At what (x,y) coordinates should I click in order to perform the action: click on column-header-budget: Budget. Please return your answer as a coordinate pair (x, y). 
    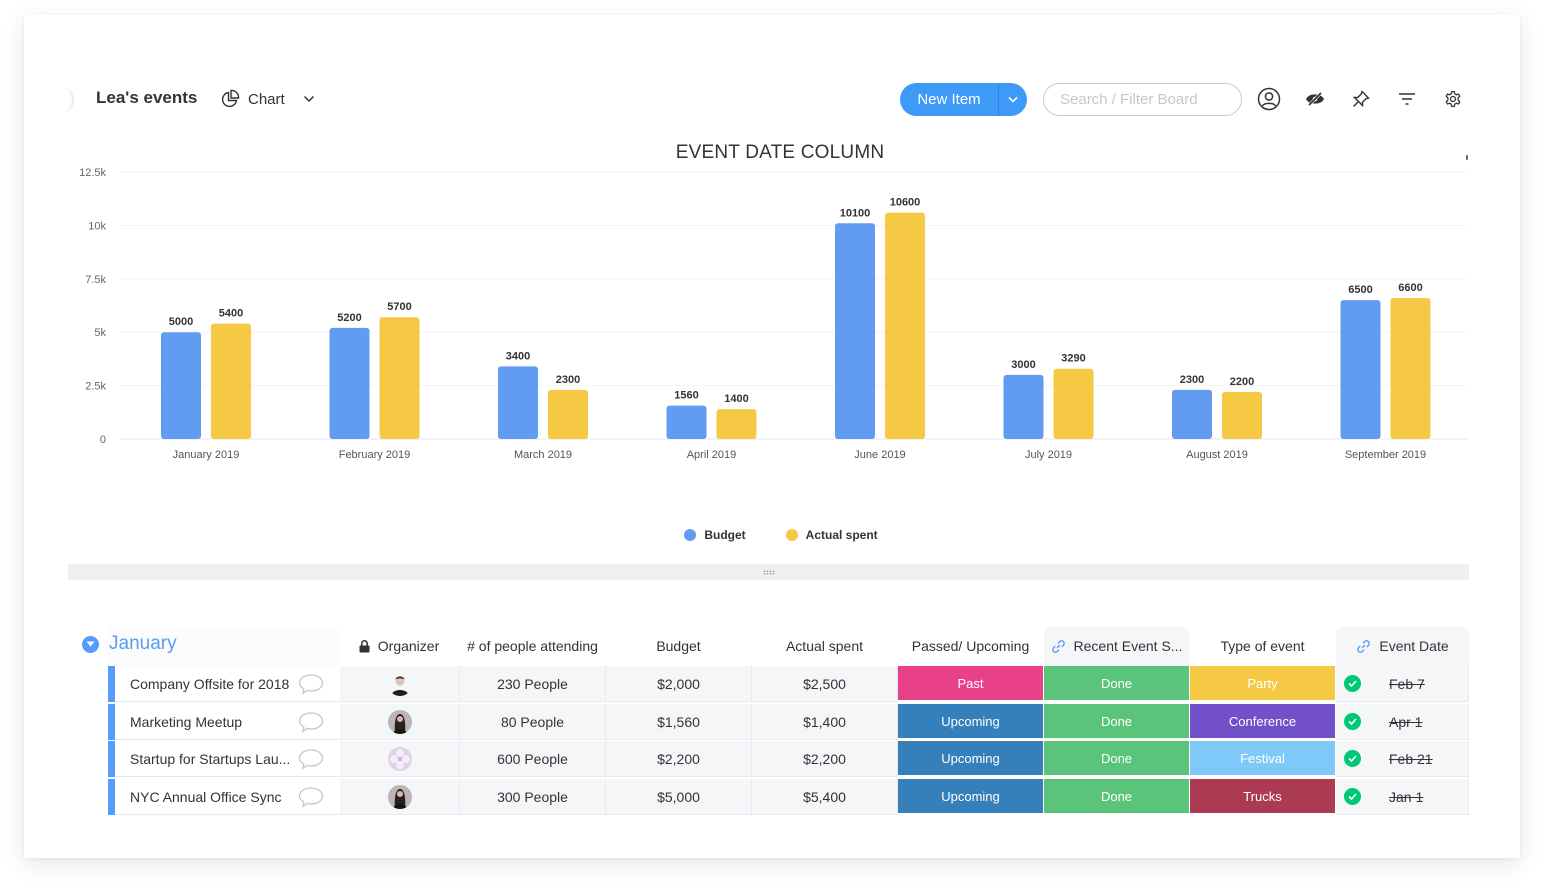
    Looking at the image, I should click on (678, 646).